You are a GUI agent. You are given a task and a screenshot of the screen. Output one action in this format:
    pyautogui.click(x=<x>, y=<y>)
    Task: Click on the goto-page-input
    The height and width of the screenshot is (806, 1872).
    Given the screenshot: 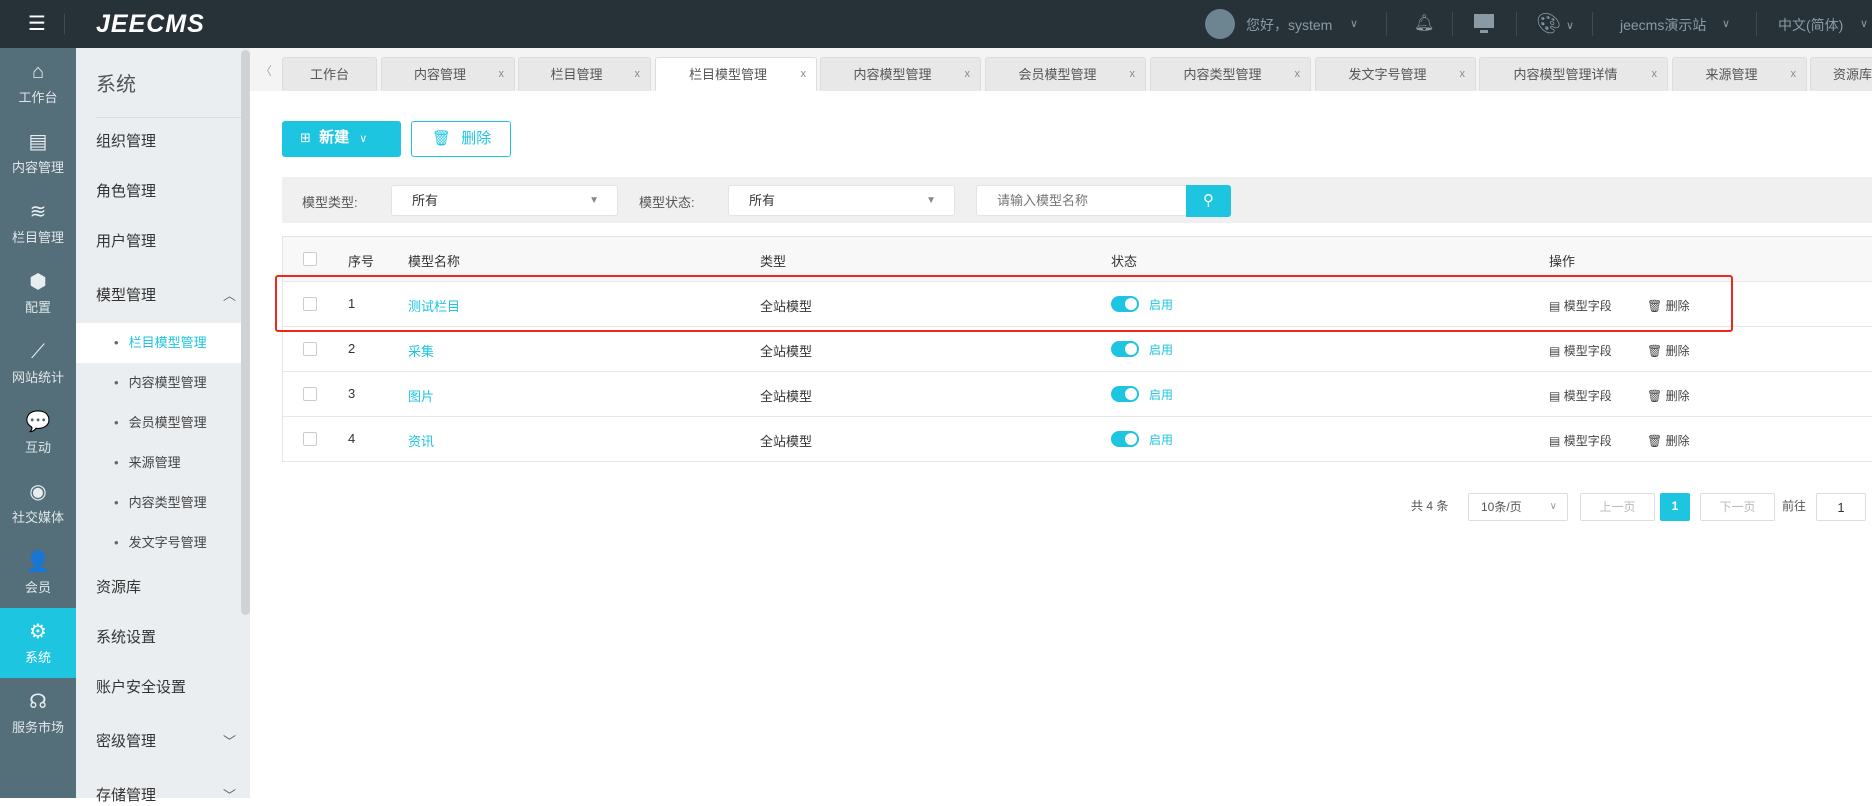 What is the action you would take?
    pyautogui.click(x=1841, y=507)
    